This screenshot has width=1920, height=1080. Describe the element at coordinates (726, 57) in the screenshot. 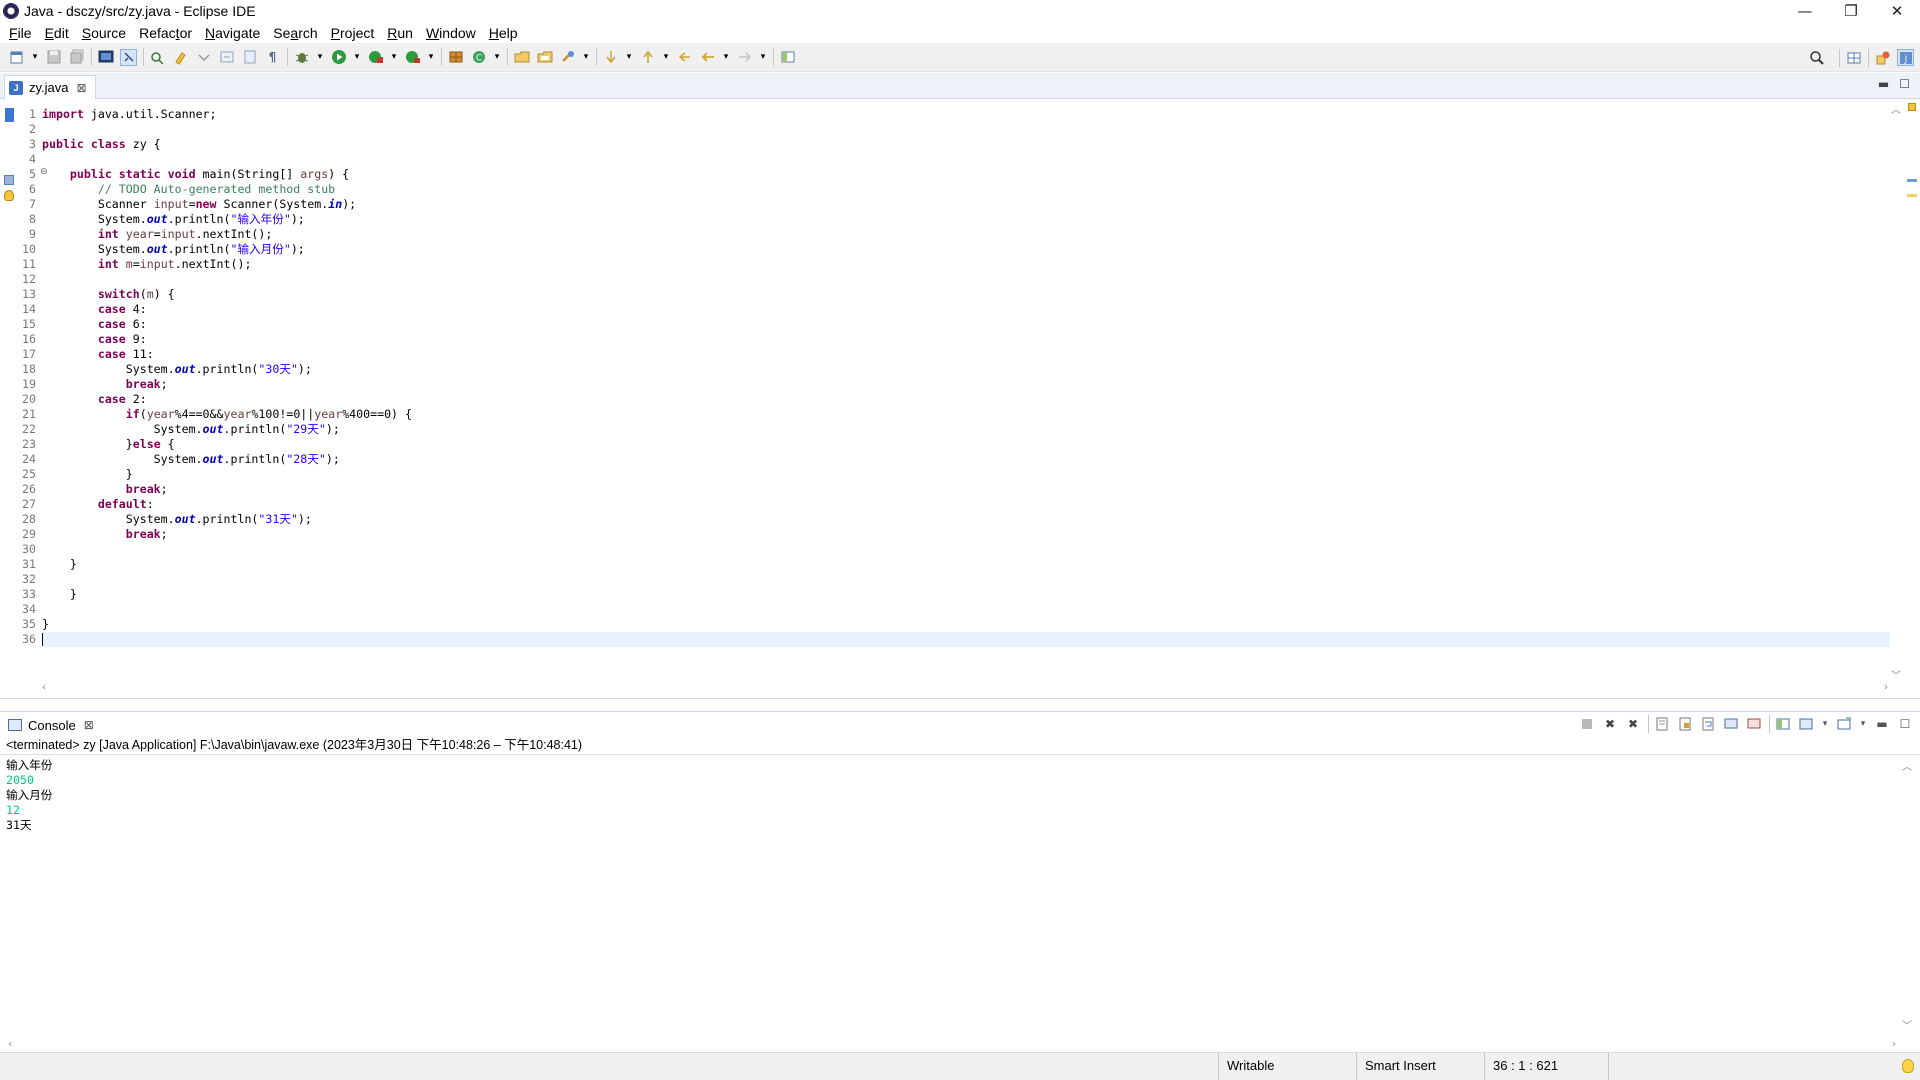

I see `back-dropdown-icon: ▾` at that location.